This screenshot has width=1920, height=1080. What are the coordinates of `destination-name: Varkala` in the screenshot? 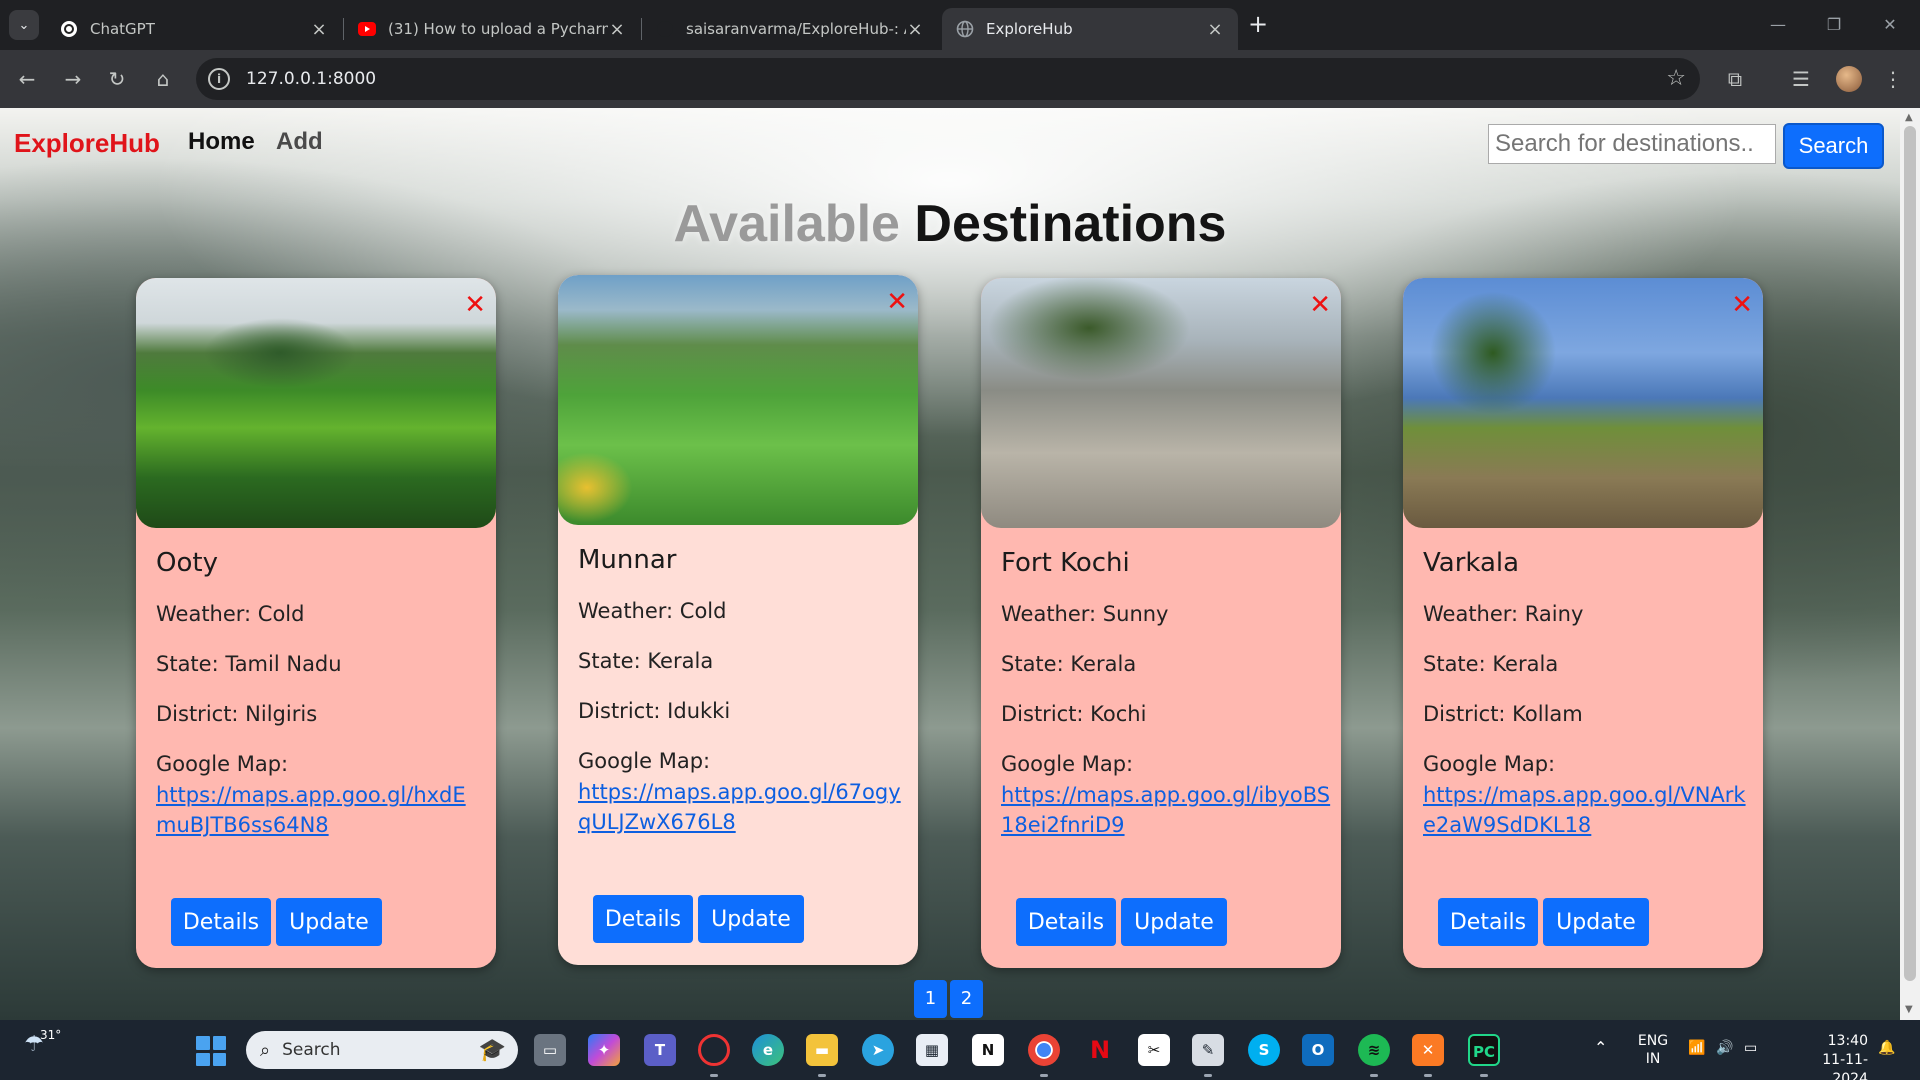 It's located at (1471, 563).